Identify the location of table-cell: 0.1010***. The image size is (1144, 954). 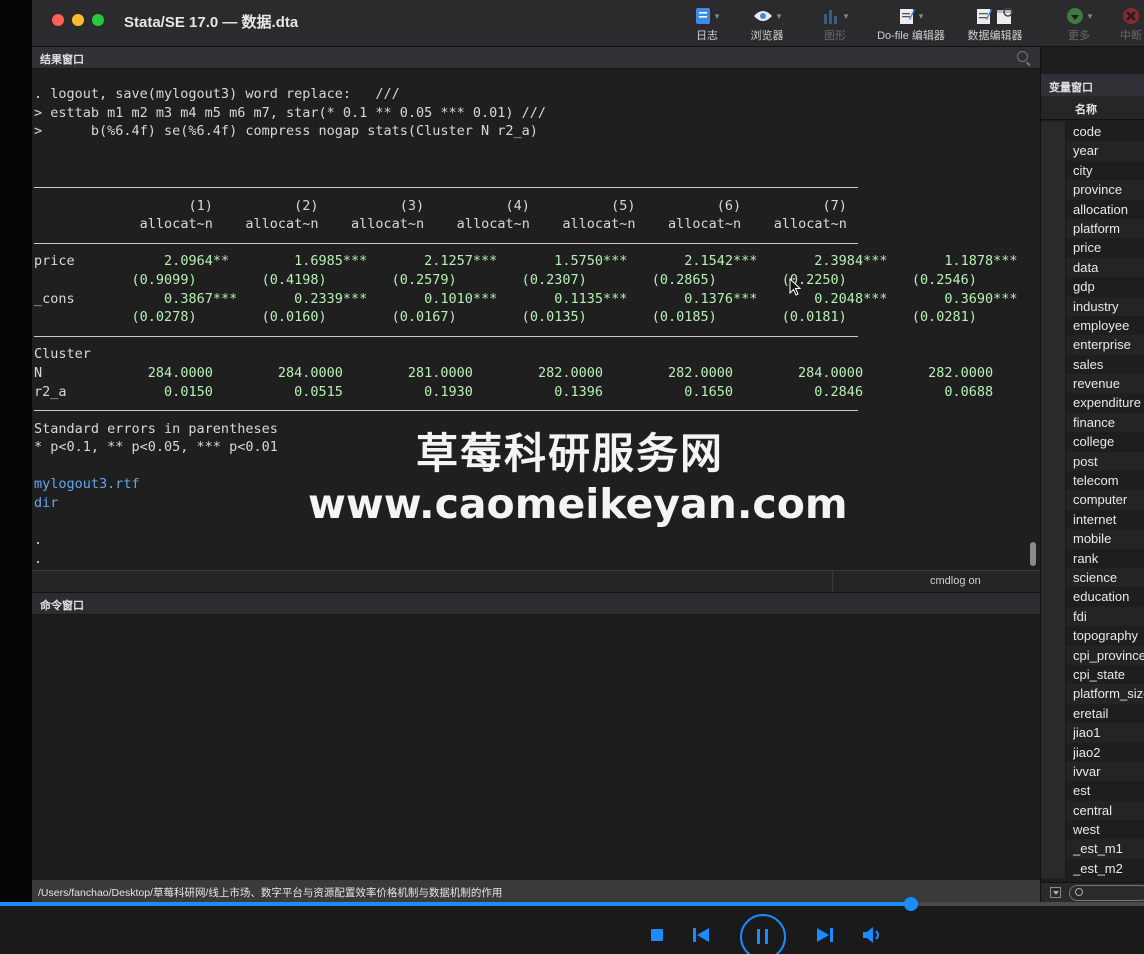
(432, 298).